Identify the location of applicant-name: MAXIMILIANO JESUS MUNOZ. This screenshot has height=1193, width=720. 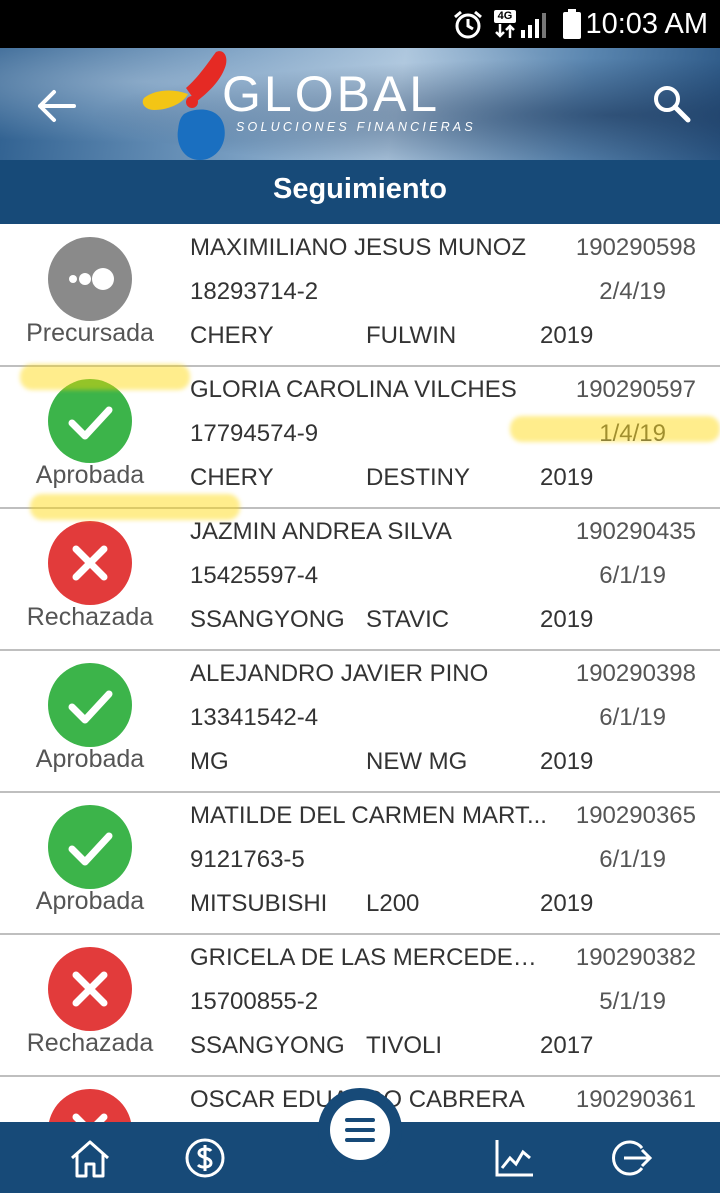
(358, 247).